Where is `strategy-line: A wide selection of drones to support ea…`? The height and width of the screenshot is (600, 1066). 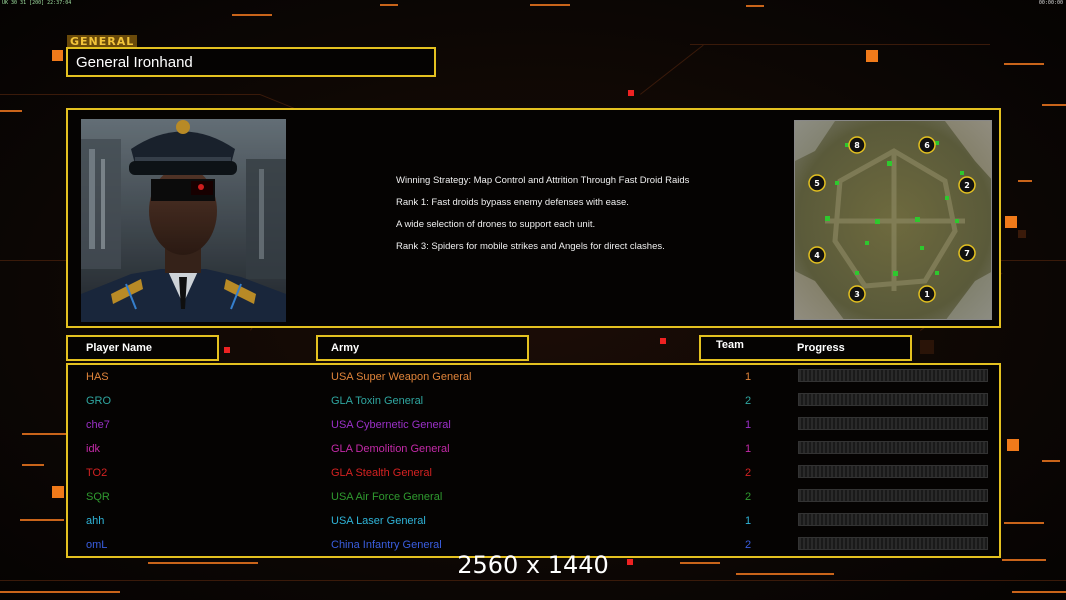 strategy-line: A wide selection of drones to support ea… is located at coordinates (496, 224).